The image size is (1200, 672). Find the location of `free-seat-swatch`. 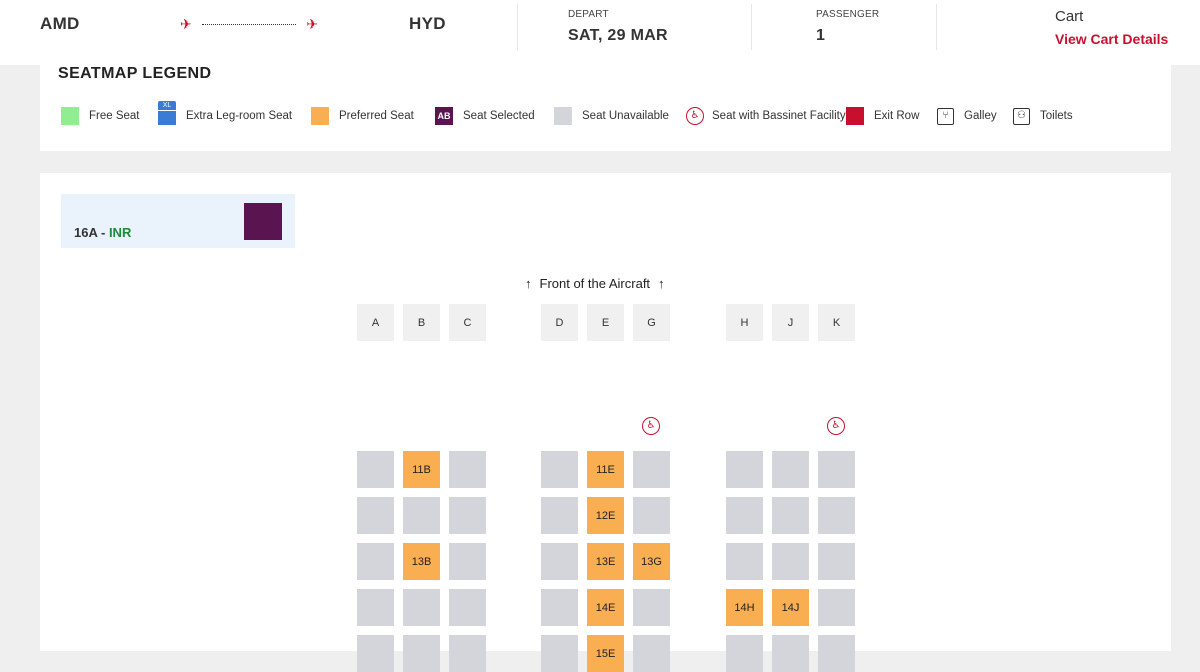

free-seat-swatch is located at coordinates (70, 116).